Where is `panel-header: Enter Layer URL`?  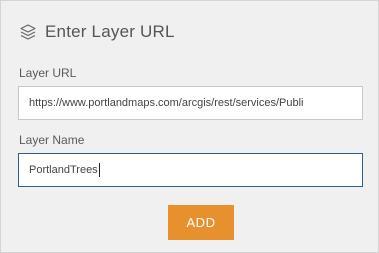 panel-header: Enter Layer URL is located at coordinates (97, 32).